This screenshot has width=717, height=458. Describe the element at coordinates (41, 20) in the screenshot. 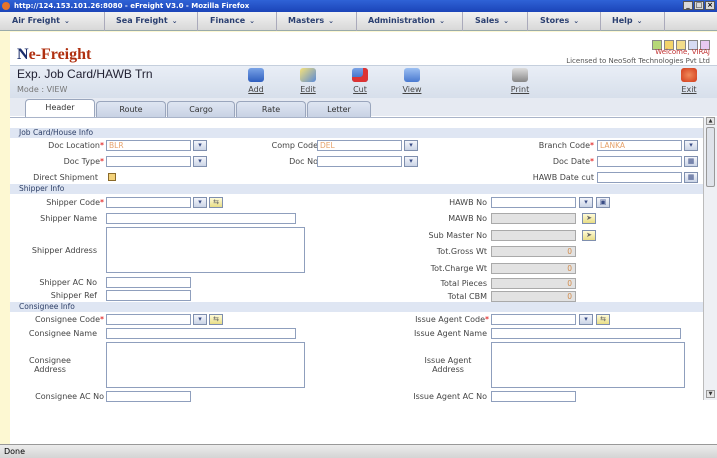

I see `menu-air-freight: Air Freight ⌄` at that location.